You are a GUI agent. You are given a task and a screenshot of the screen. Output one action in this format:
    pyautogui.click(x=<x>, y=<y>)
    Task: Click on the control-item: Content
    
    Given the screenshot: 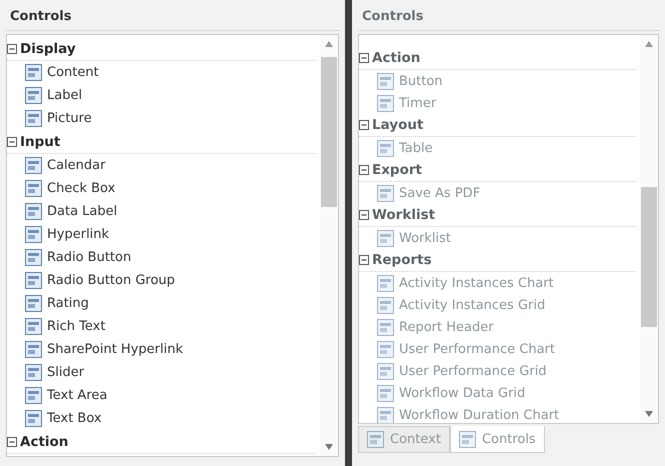 What is the action you would take?
    pyautogui.click(x=73, y=72)
    